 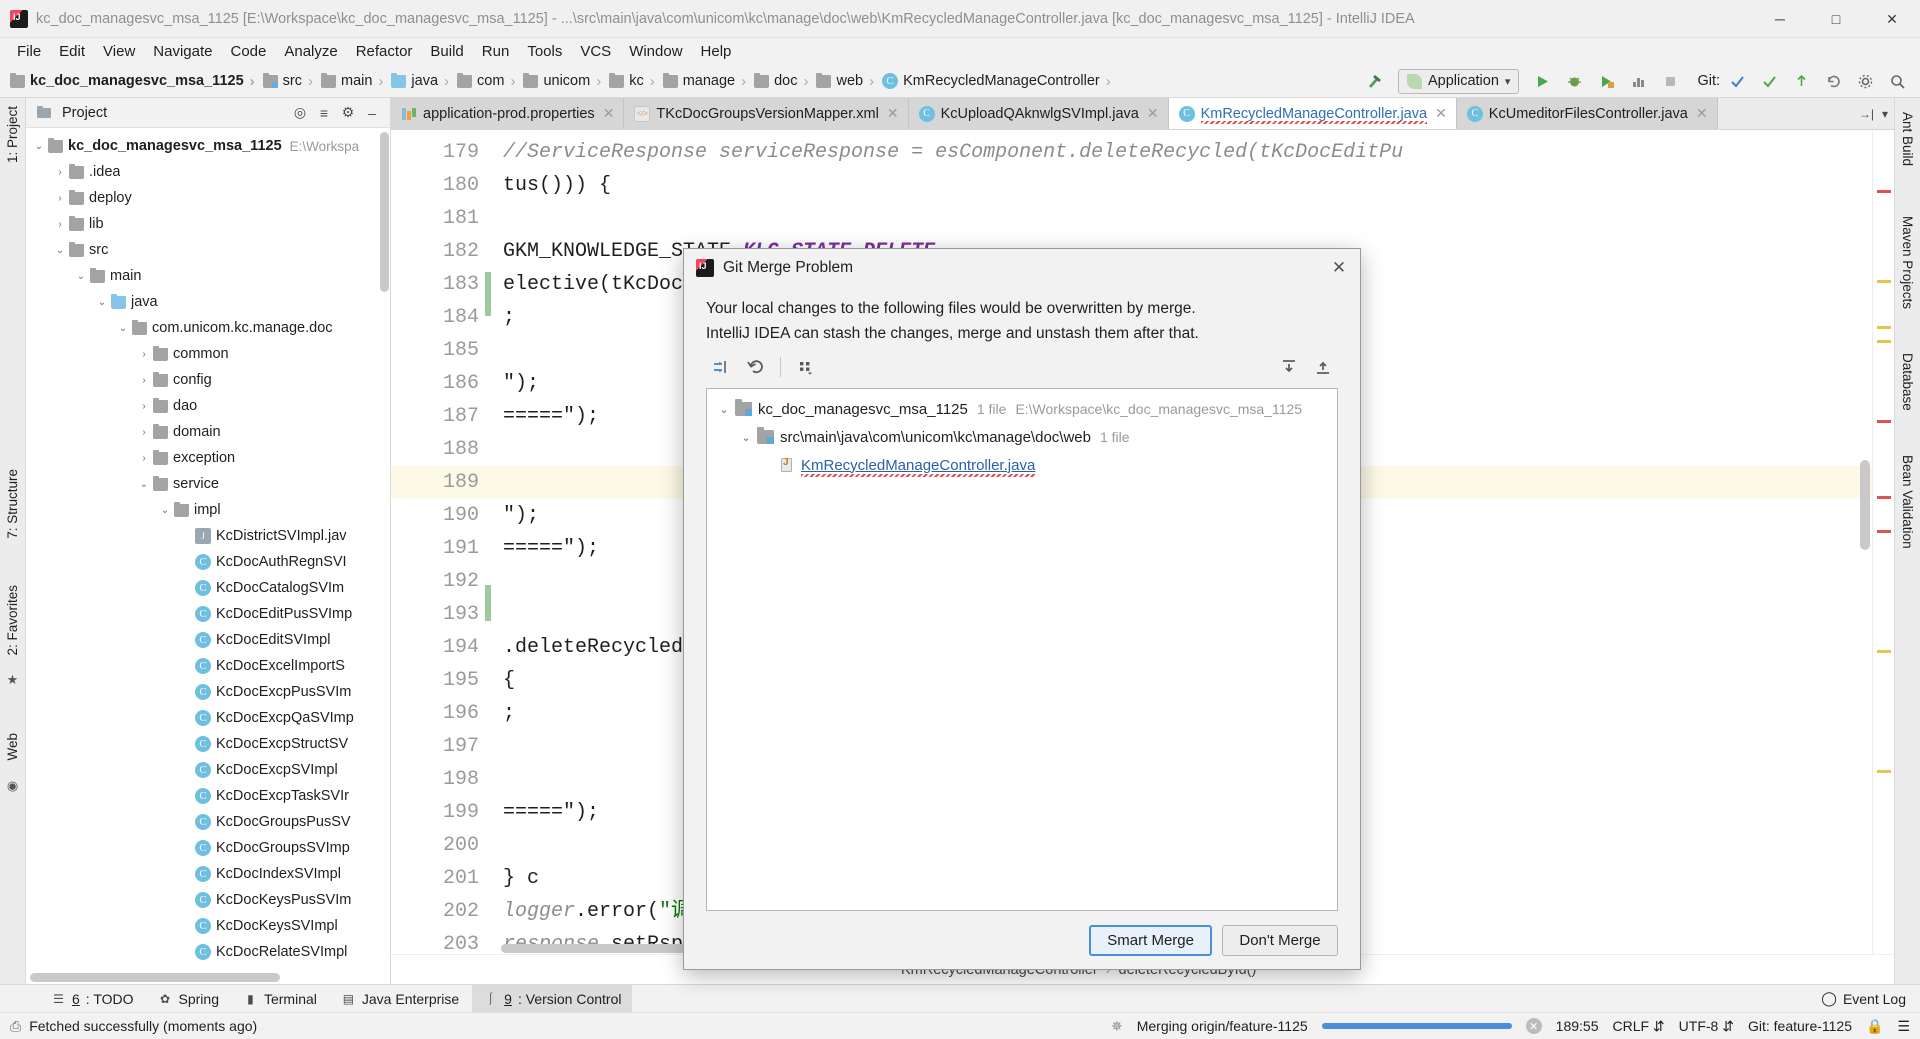 I want to click on strip-tab-favorites: 2: Favorites, so click(x=12, y=620).